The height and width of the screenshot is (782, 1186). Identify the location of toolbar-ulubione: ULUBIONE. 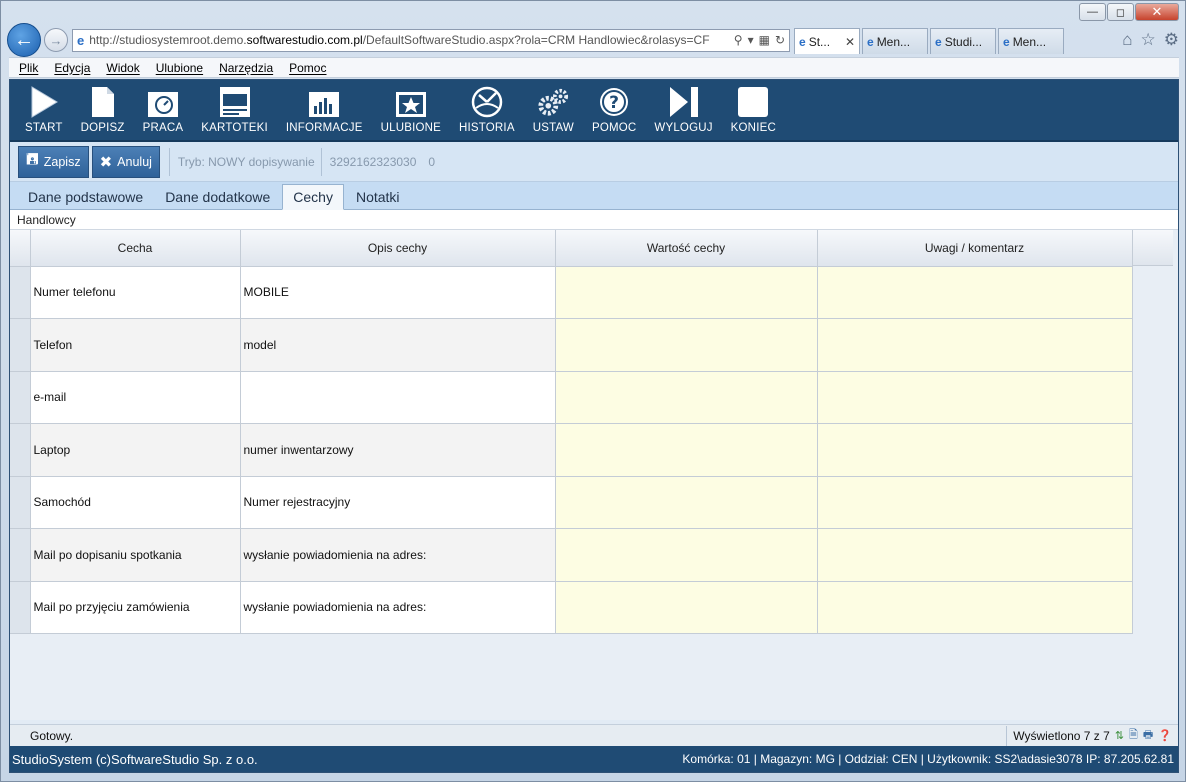
(411, 113).